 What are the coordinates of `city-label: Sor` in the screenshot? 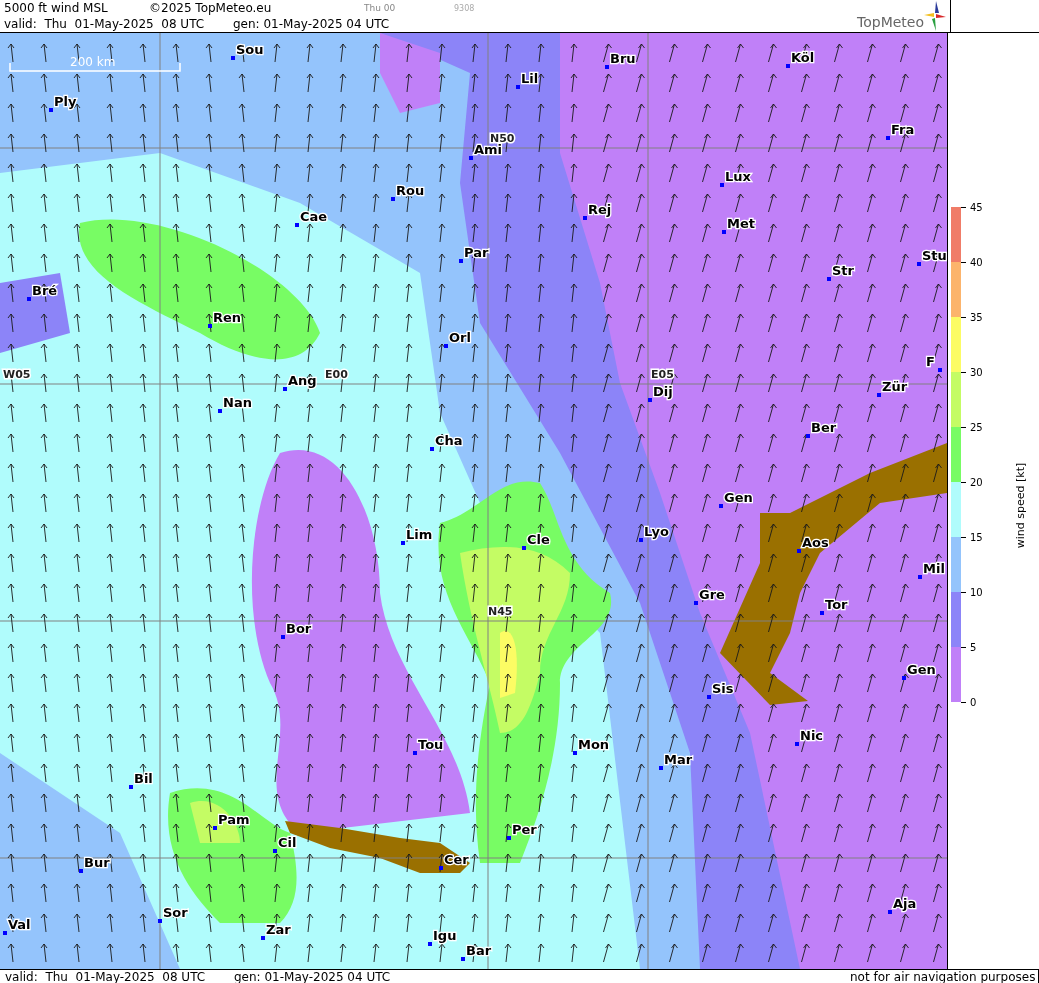 It's located at (175, 912).